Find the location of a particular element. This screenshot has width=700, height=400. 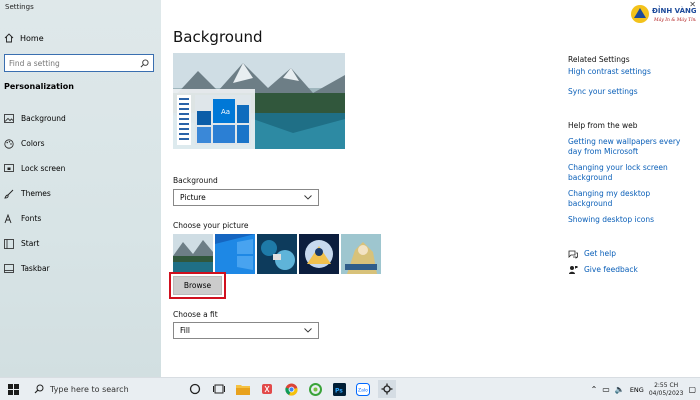

home-nav-item: Home is located at coordinates (24, 38).